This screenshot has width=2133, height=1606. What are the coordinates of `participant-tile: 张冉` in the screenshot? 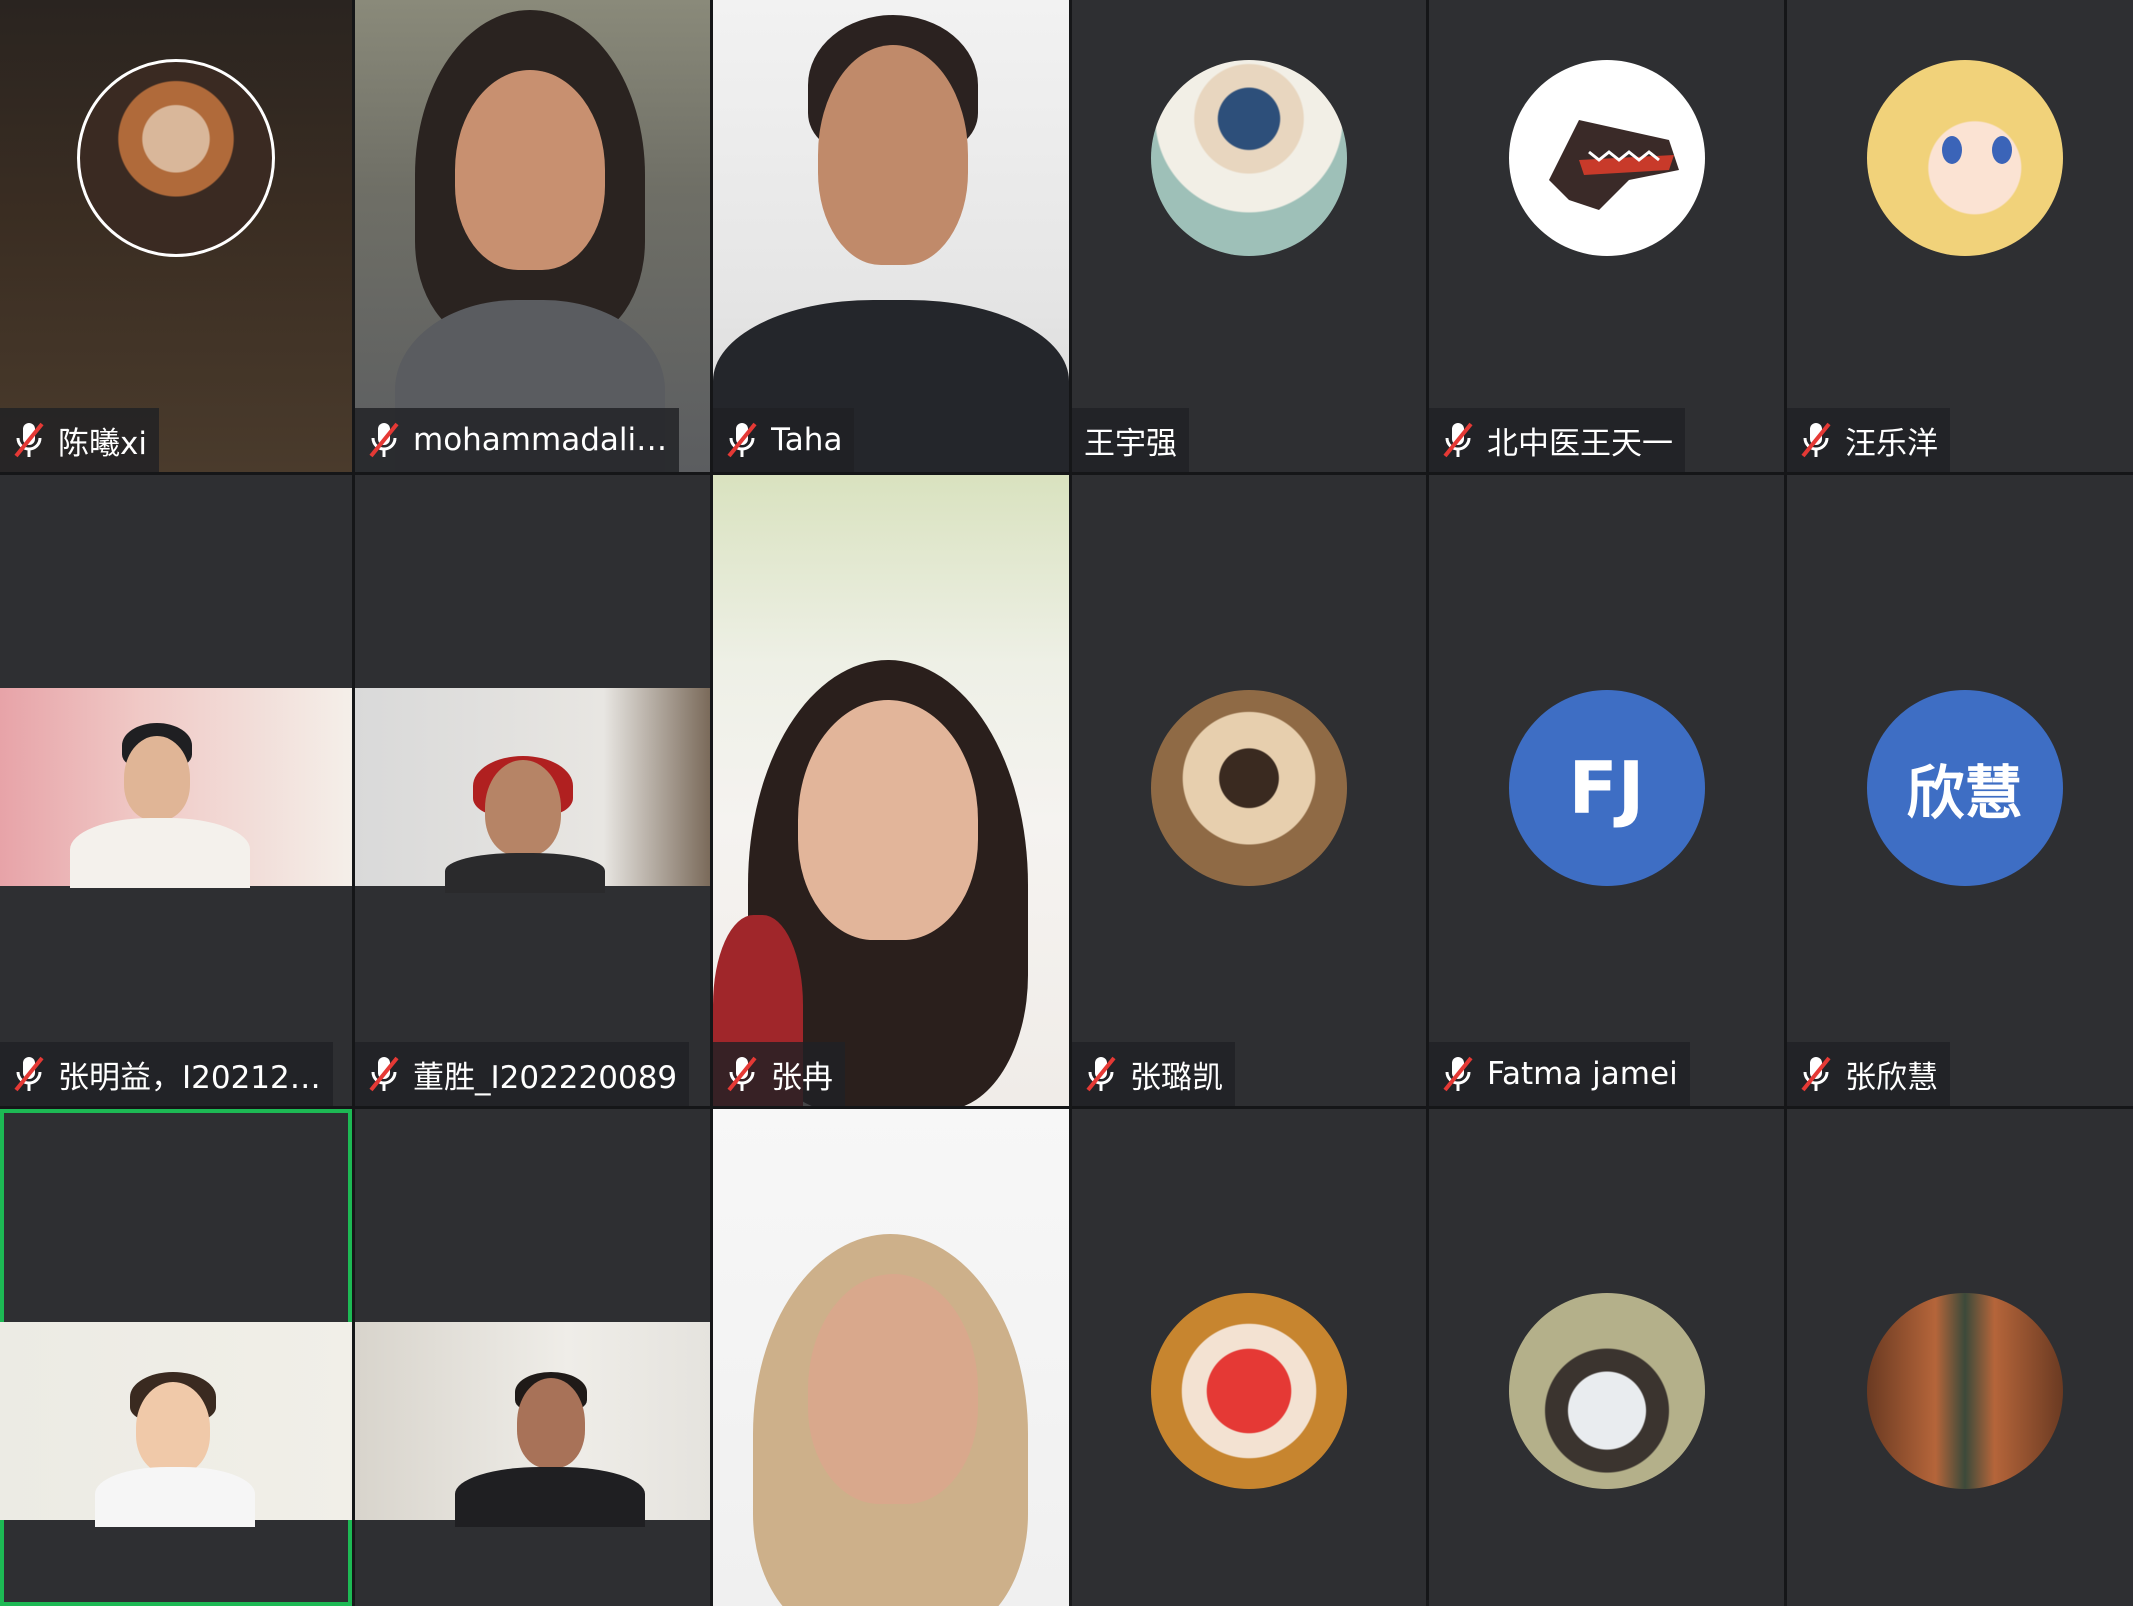 It's located at (891, 790).